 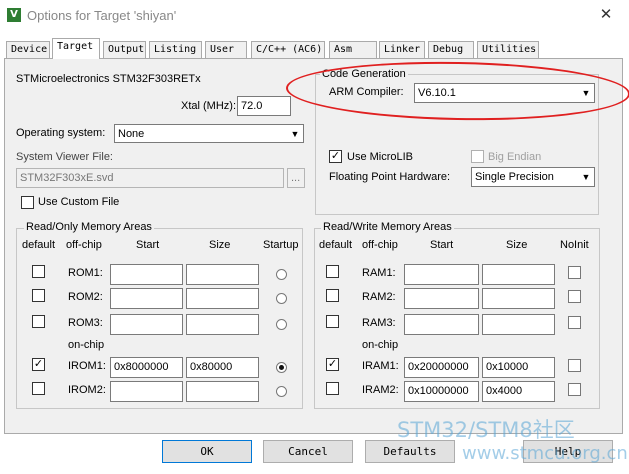 I want to click on tab-asm: Asm, so click(x=353, y=50).